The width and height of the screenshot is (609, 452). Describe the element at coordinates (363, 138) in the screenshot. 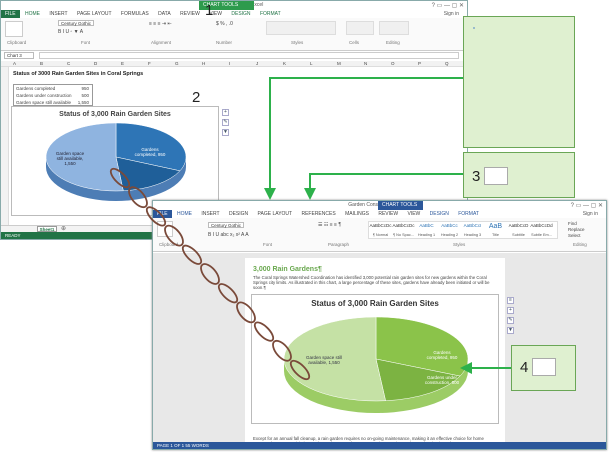

I see `arrow-to-excel-insert` at that location.